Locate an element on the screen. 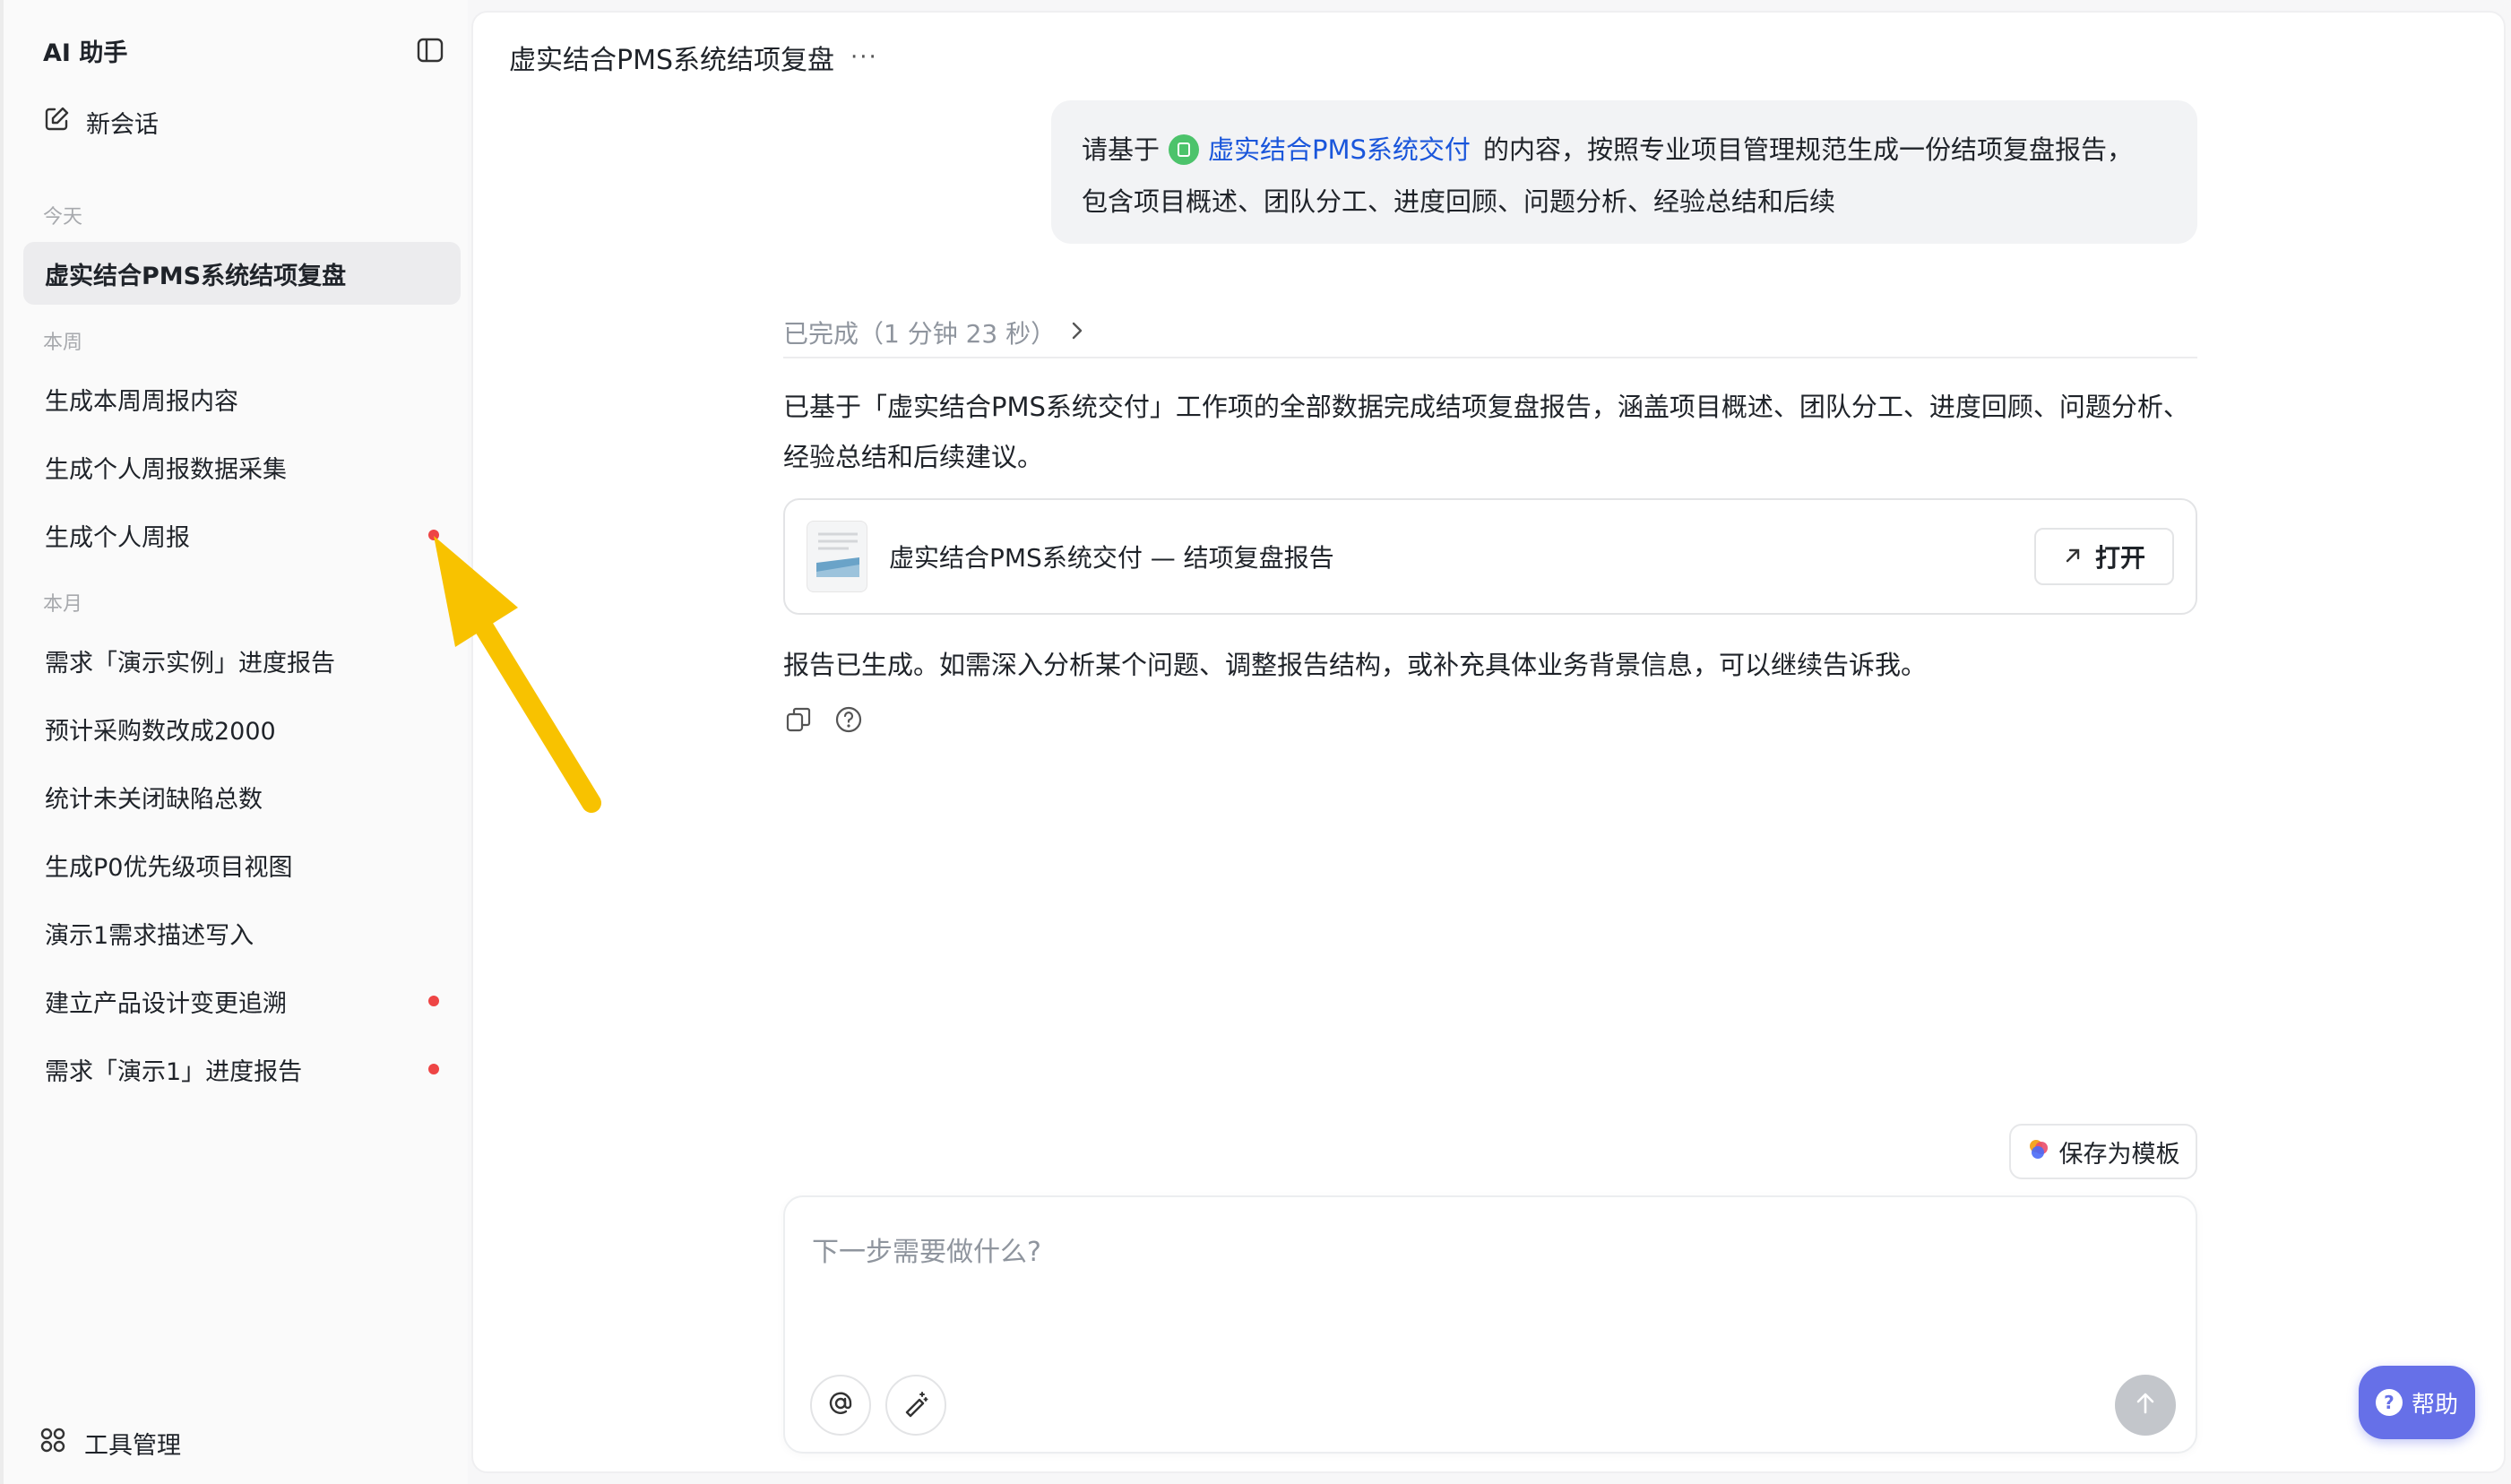 The height and width of the screenshot is (1484, 2511). sidebar-item-p0-view: 生成P0优先级项目视图 is located at coordinates (242, 864).